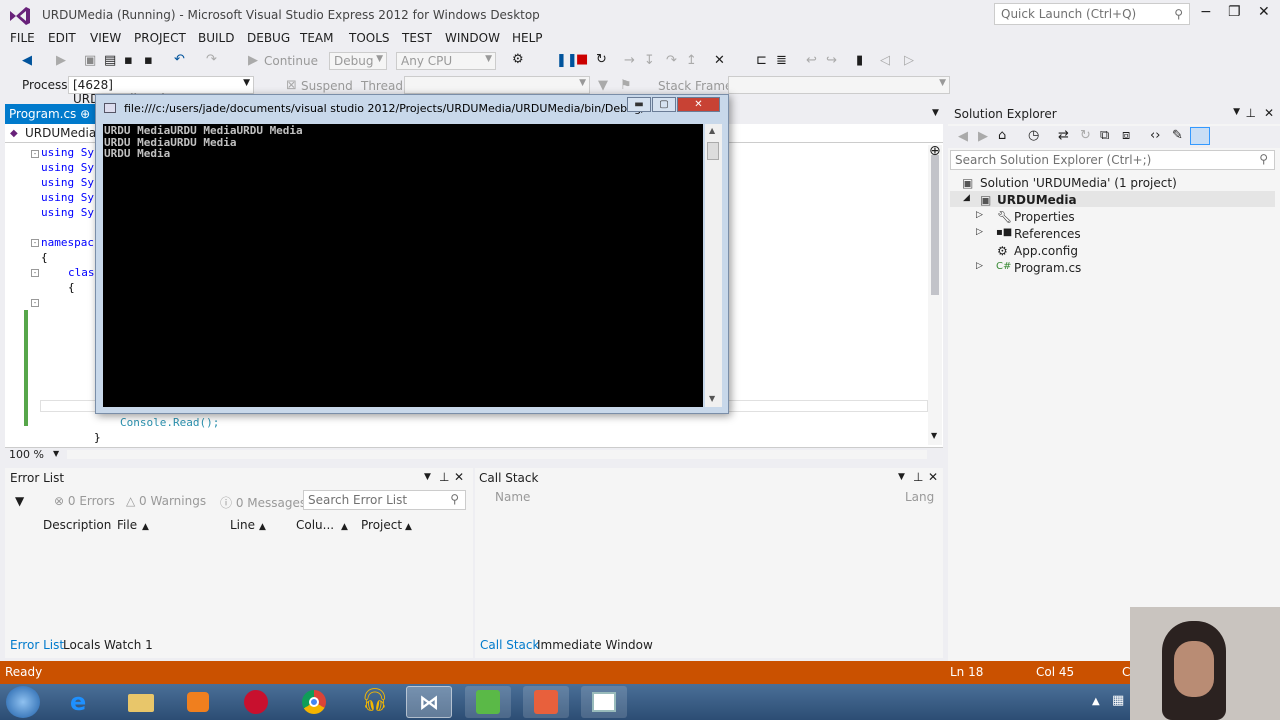 The width and height of the screenshot is (1280, 720). What do you see at coordinates (62, 38) in the screenshot?
I see `menu-edit: EDIT` at bounding box center [62, 38].